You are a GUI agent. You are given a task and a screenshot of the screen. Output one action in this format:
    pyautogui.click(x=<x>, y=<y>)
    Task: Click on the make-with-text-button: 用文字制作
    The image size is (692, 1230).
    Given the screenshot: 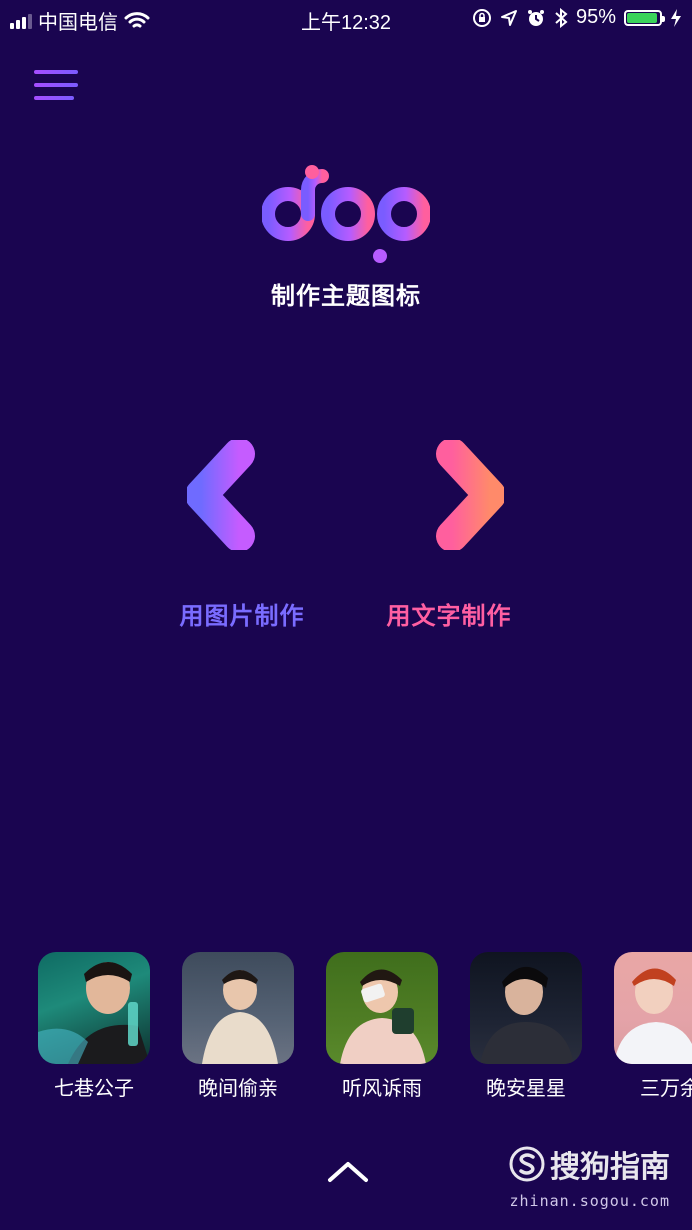 What is the action you would take?
    pyautogui.click(x=449, y=535)
    